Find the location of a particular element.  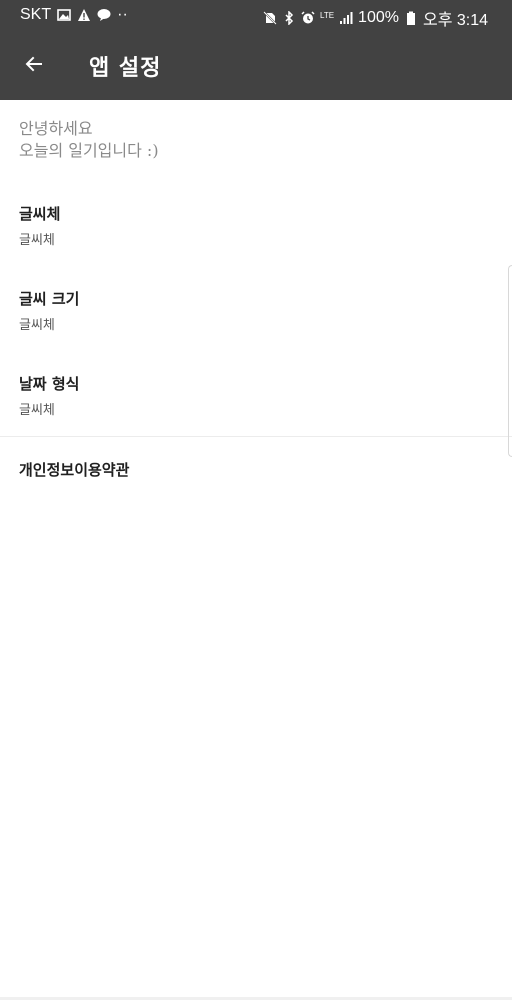

setting-date-format: 날짜 형식 글씨체 is located at coordinates (256, 403).